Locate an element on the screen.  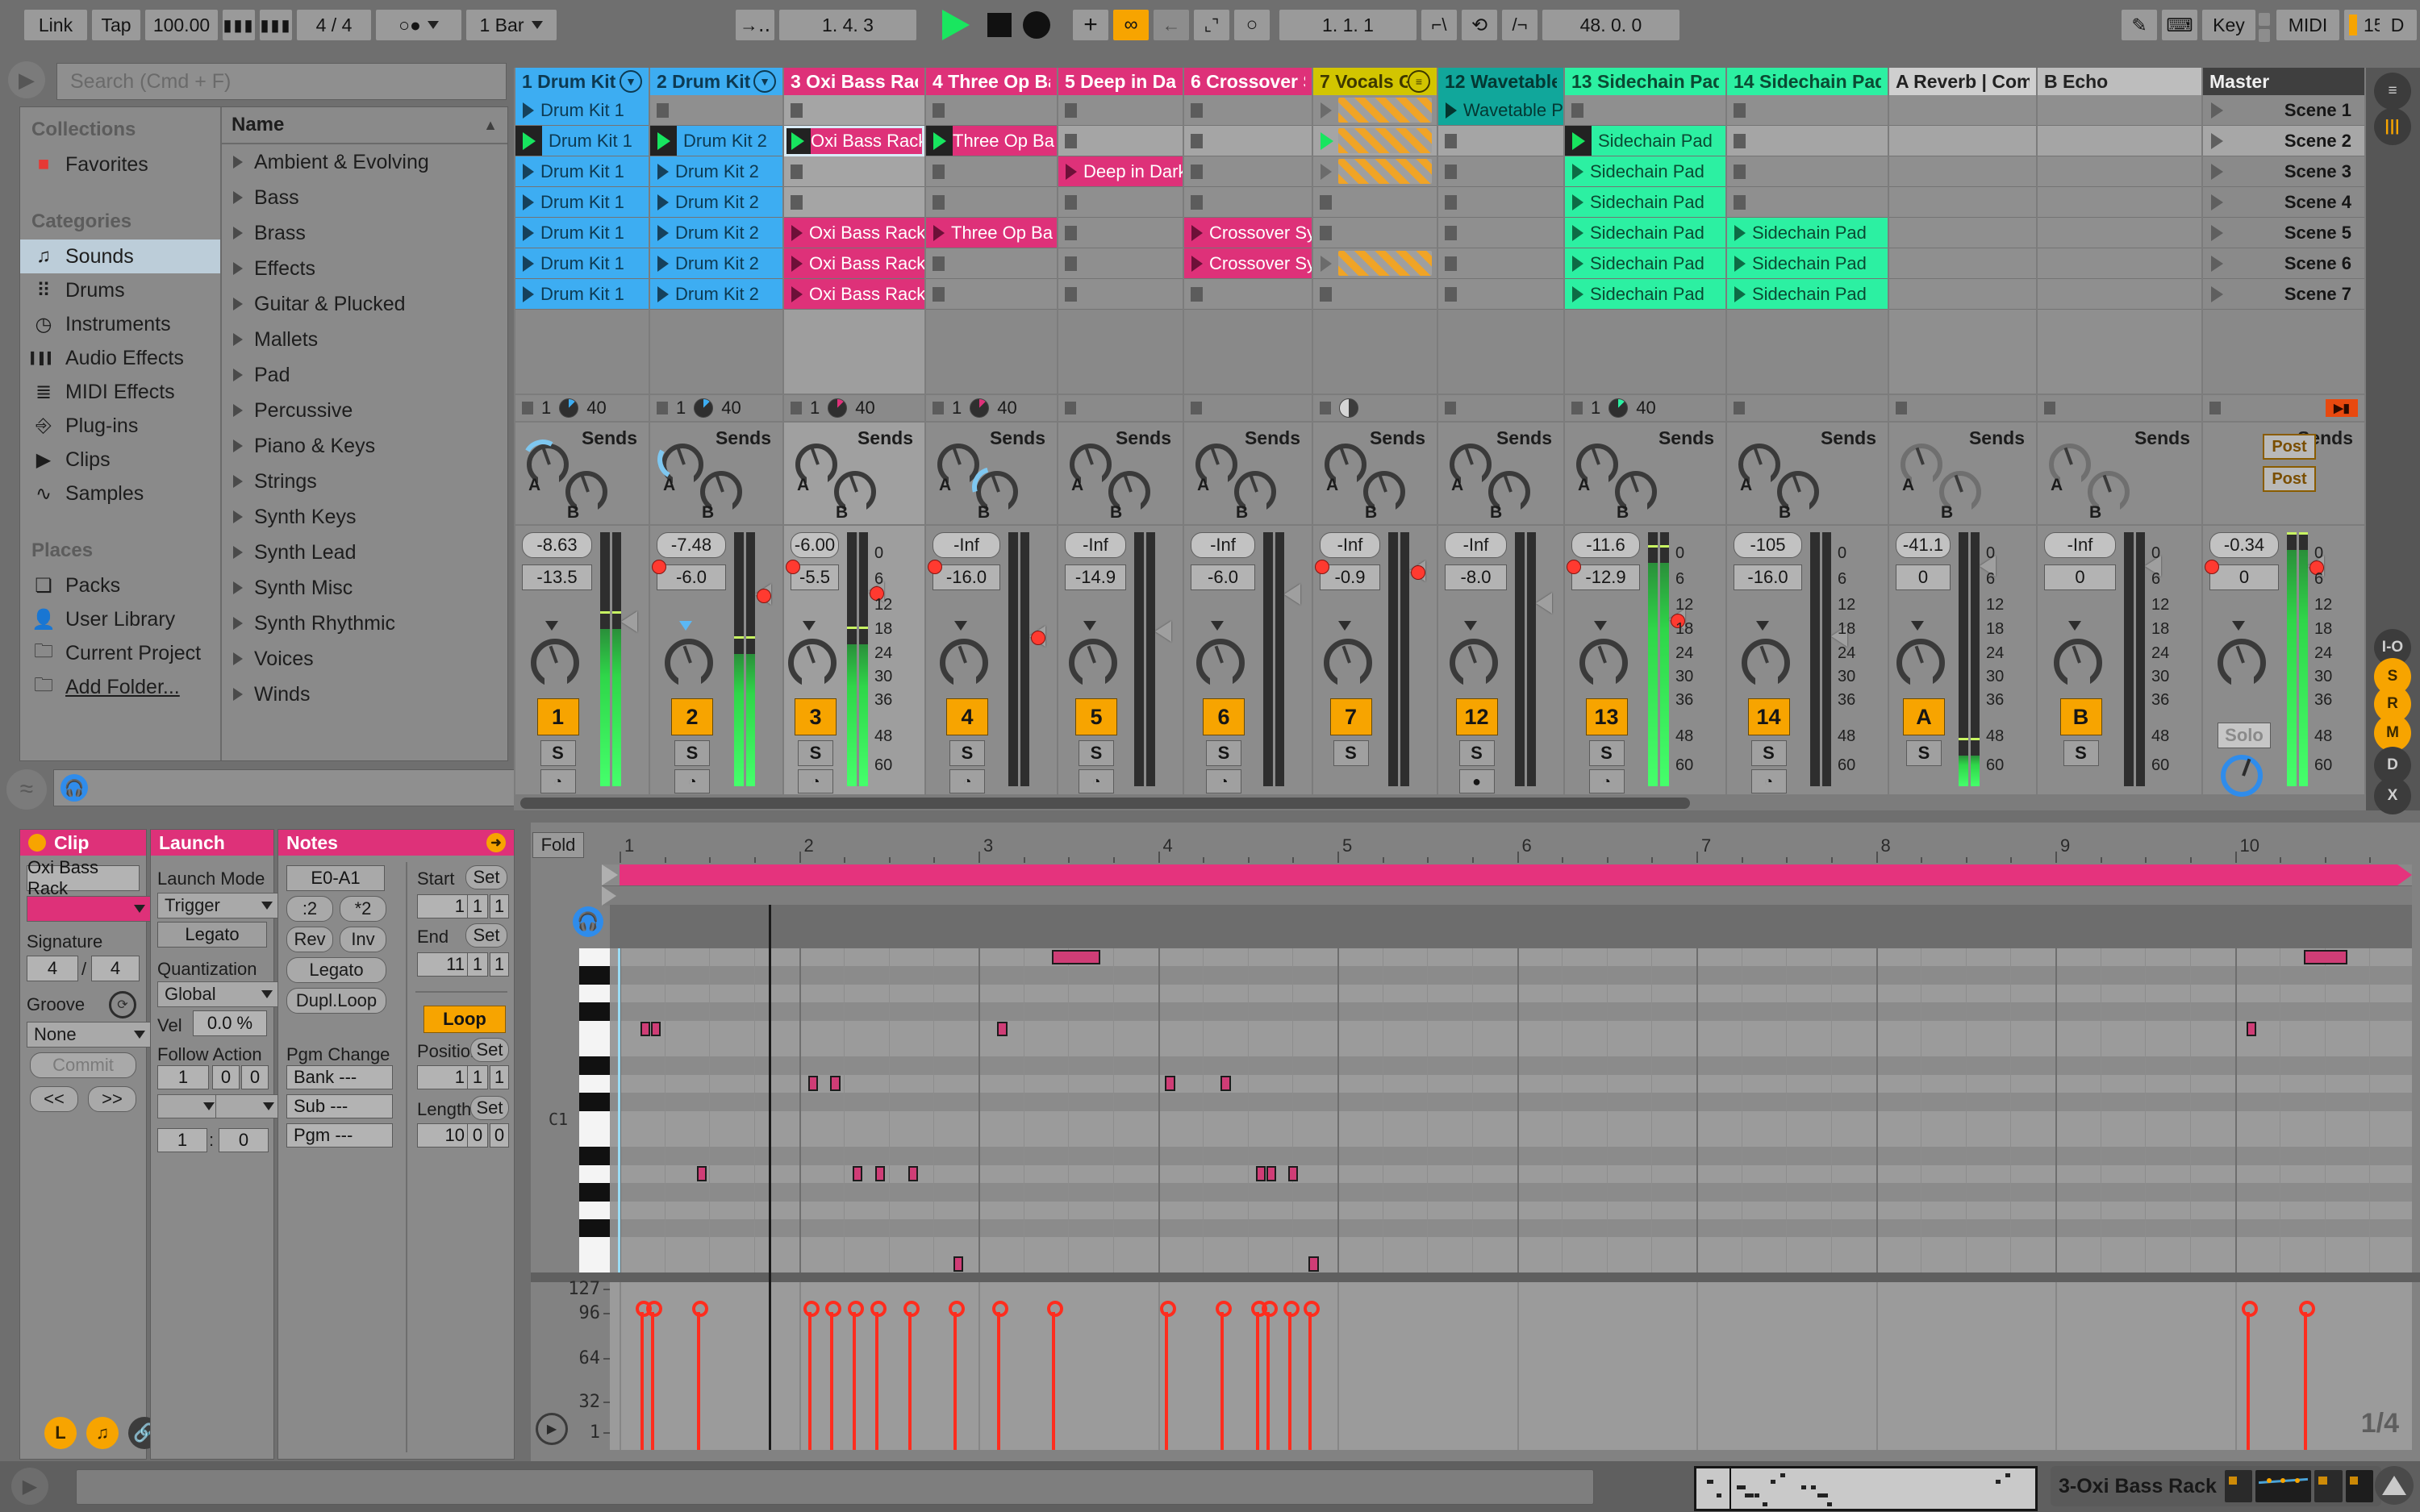
list-item: Ambient & Evolving is located at coordinates (364, 162).